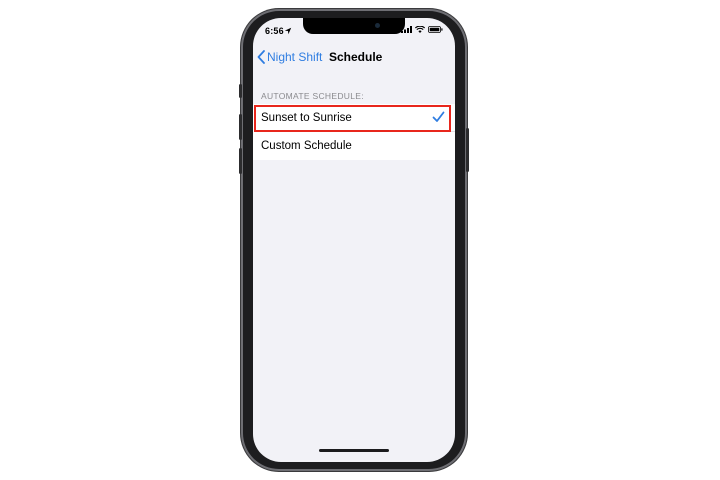  Describe the element at coordinates (295, 57) in the screenshot. I see `back-button-label: Night Shift` at that location.